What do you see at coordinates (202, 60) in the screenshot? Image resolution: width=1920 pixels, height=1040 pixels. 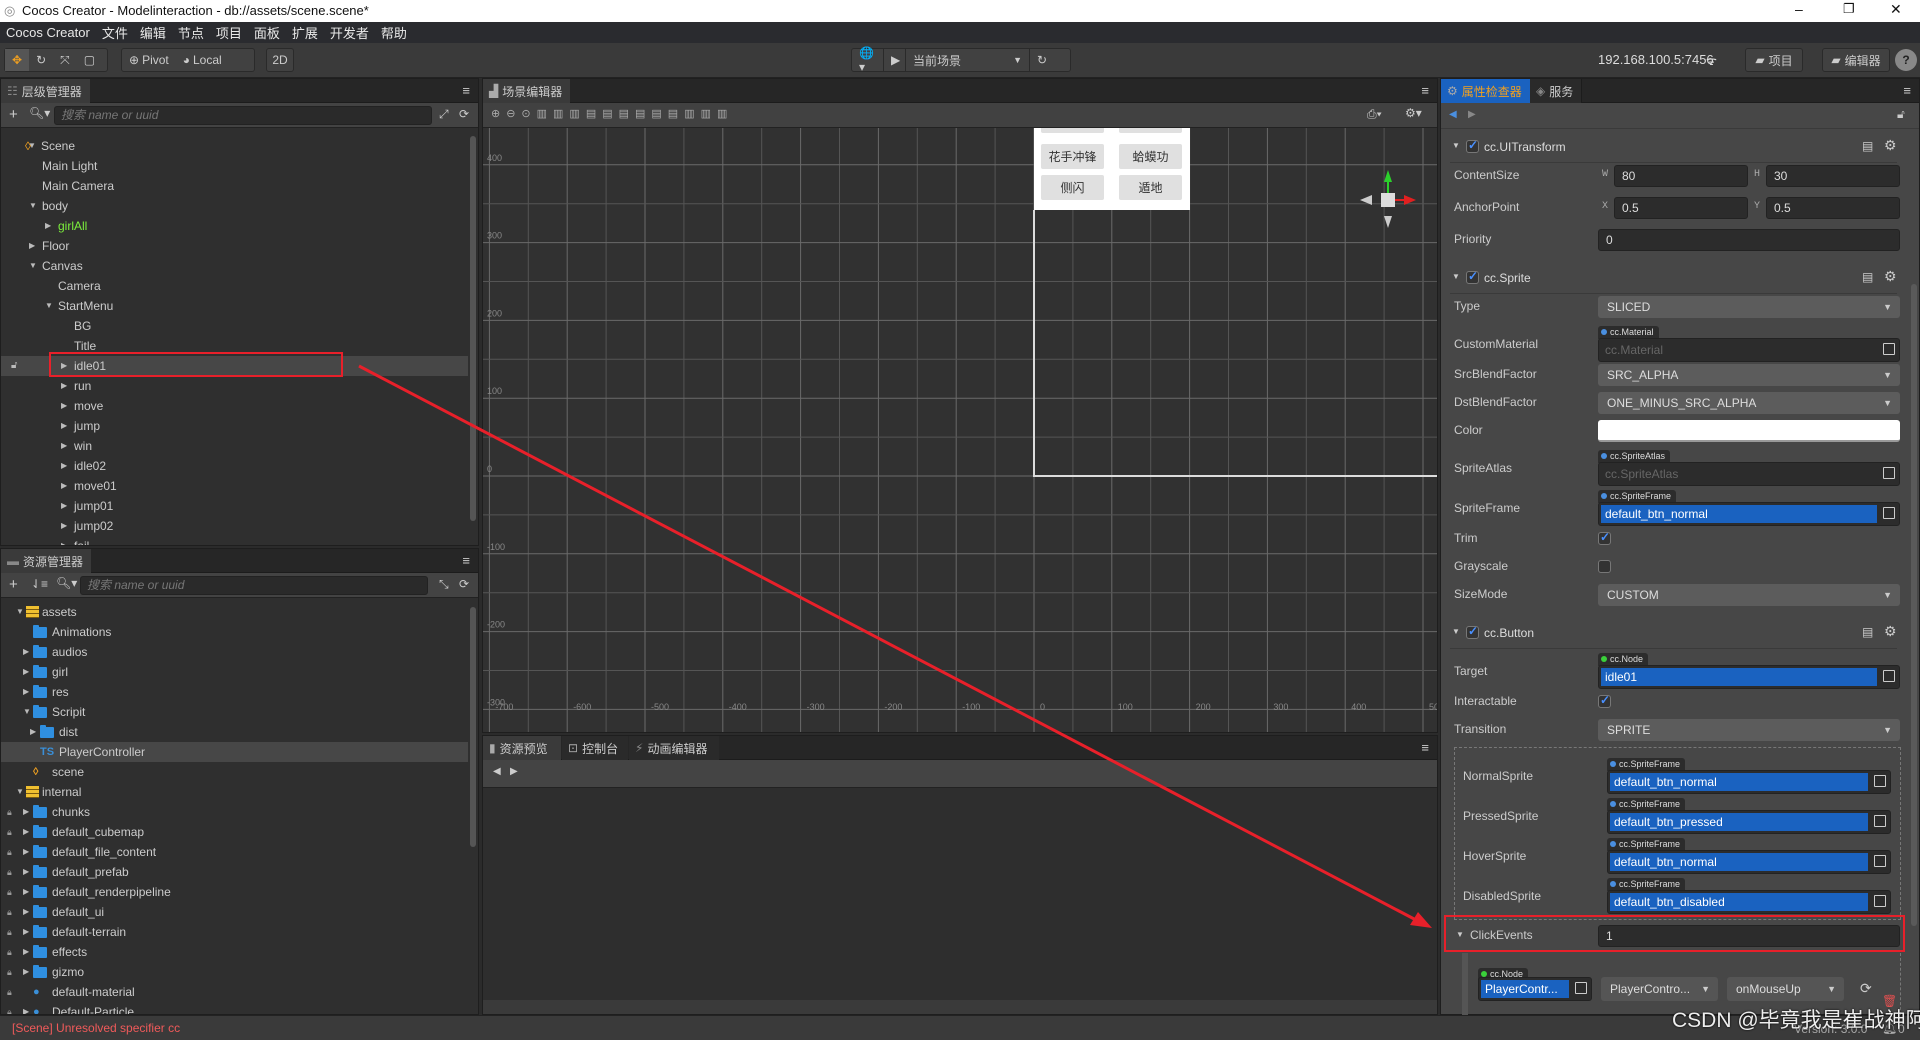 I see `local-button: ◕ Local` at bounding box center [202, 60].